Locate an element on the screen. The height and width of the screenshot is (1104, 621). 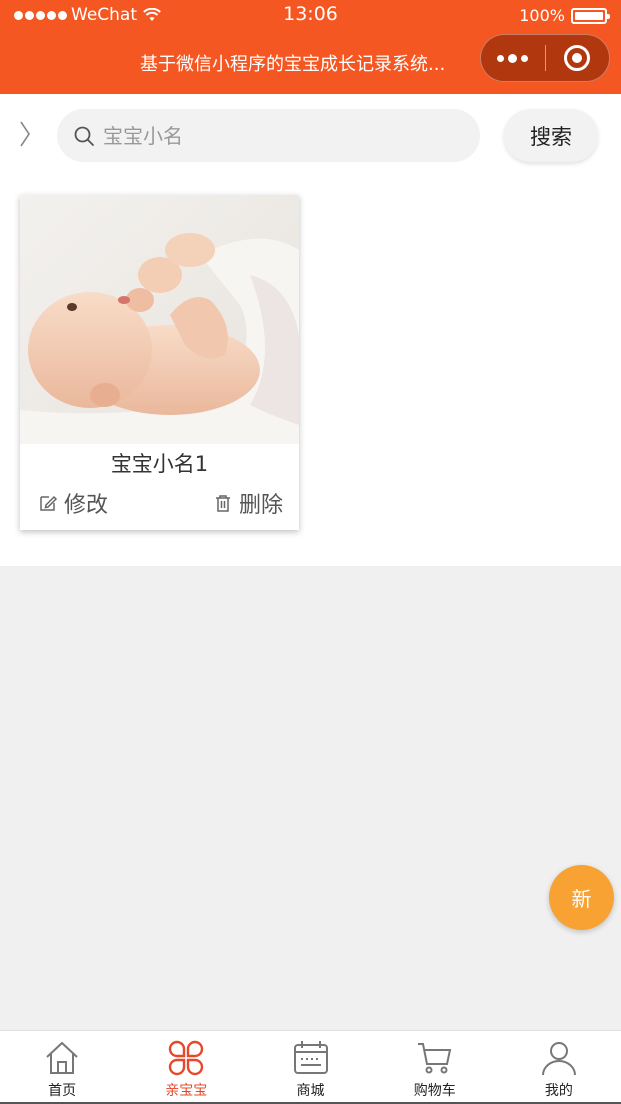
target-icon is located at coordinates (577, 58).